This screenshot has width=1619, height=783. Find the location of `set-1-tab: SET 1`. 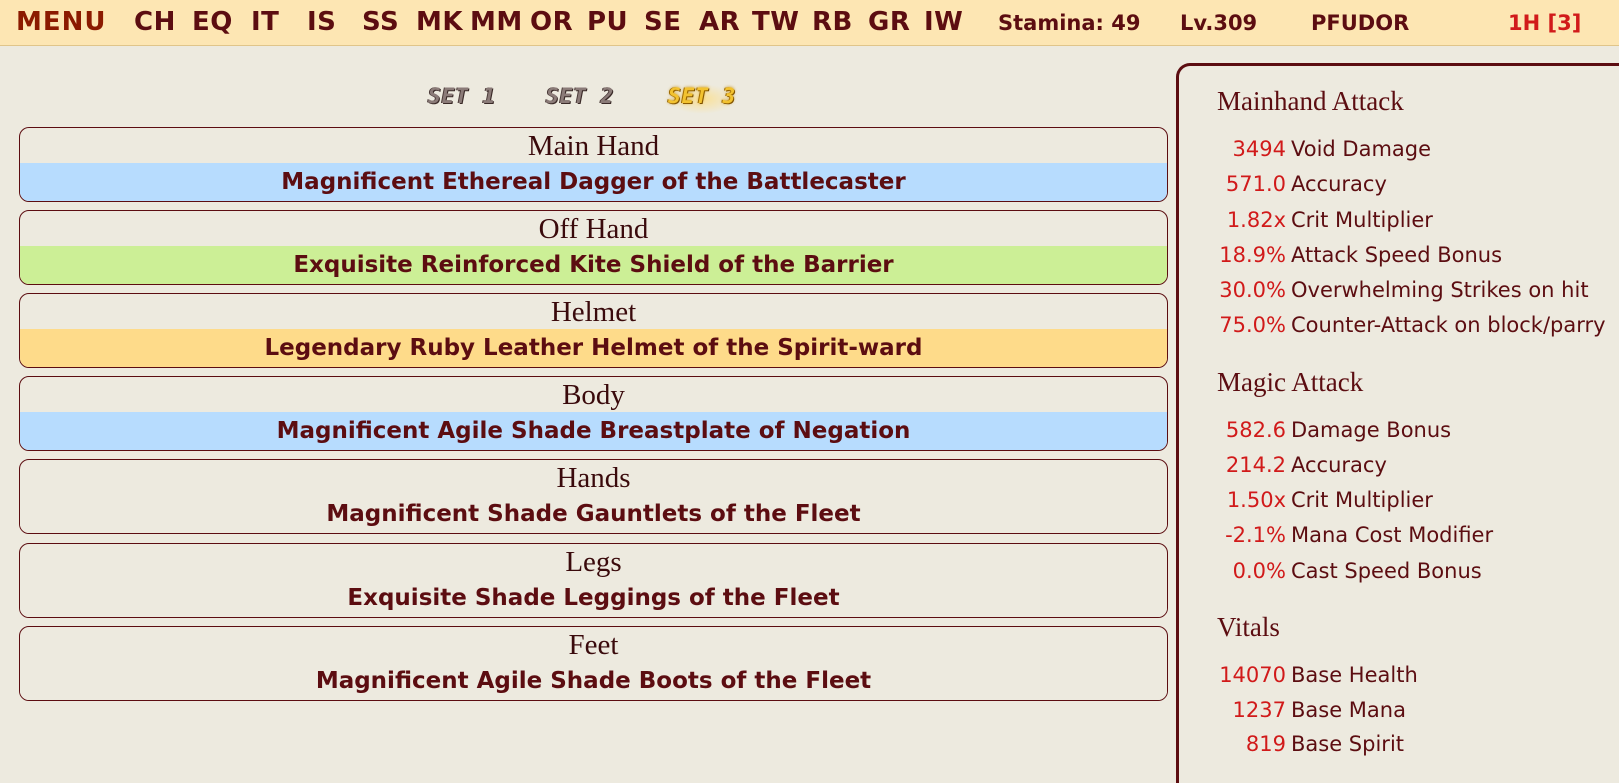

set-1-tab: SET 1 is located at coordinates (462, 99).